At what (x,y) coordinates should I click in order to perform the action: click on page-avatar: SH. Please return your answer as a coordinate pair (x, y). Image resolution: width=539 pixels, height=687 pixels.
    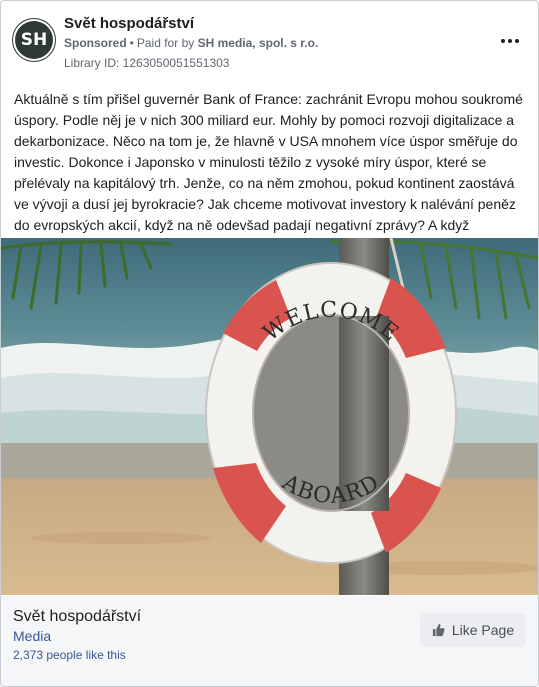
    Looking at the image, I should click on (34, 40).